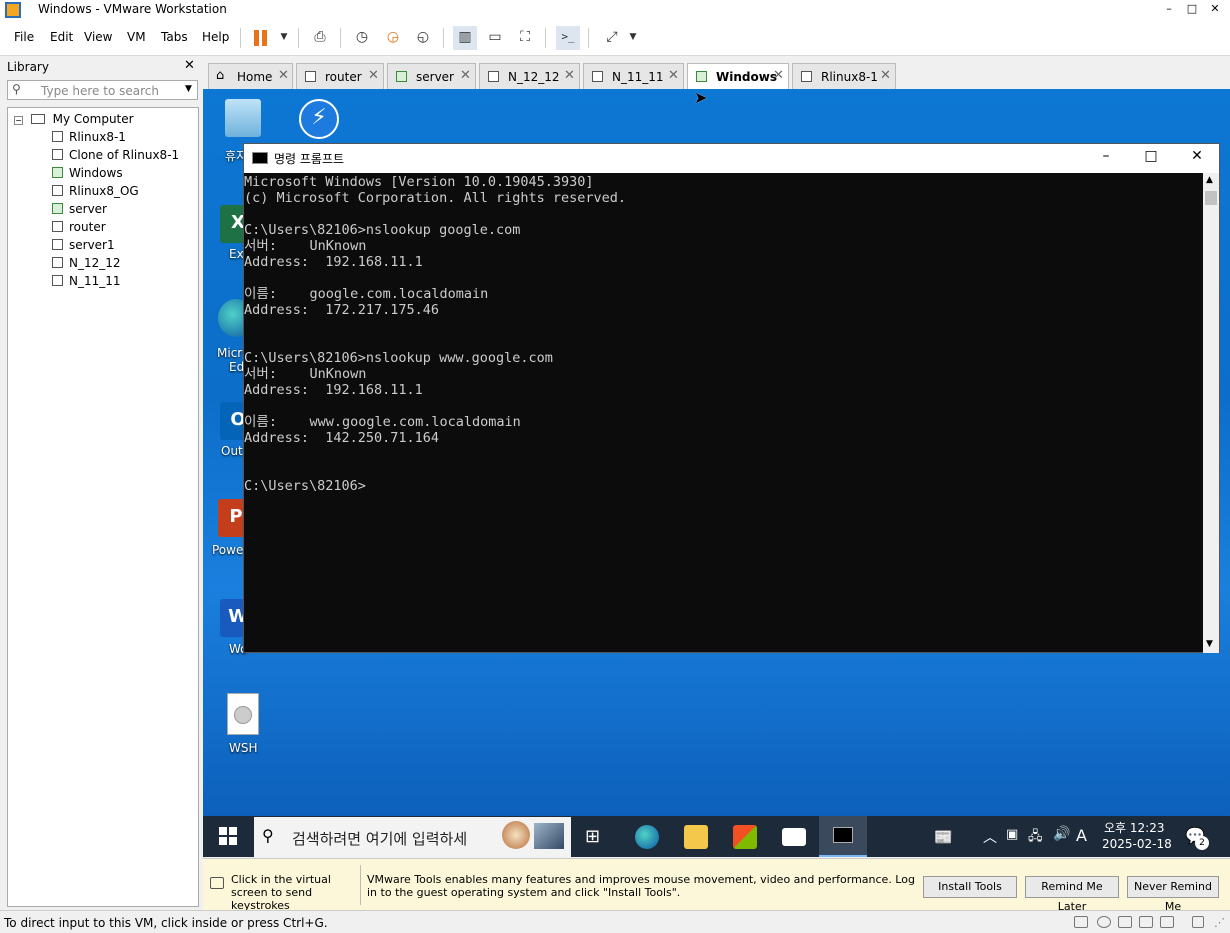  I want to click on cmd-minimize-button: –, so click(1106, 156).